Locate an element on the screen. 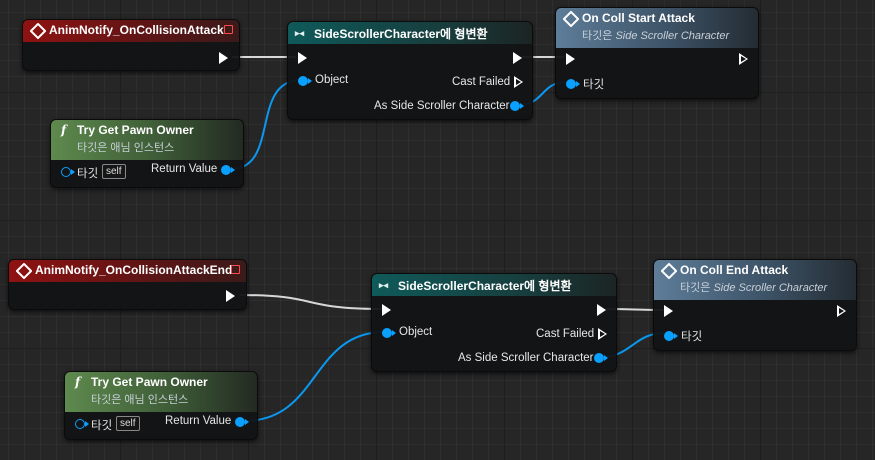 The height and width of the screenshot is (460, 875). exec-wire is located at coordinates (310, 302).